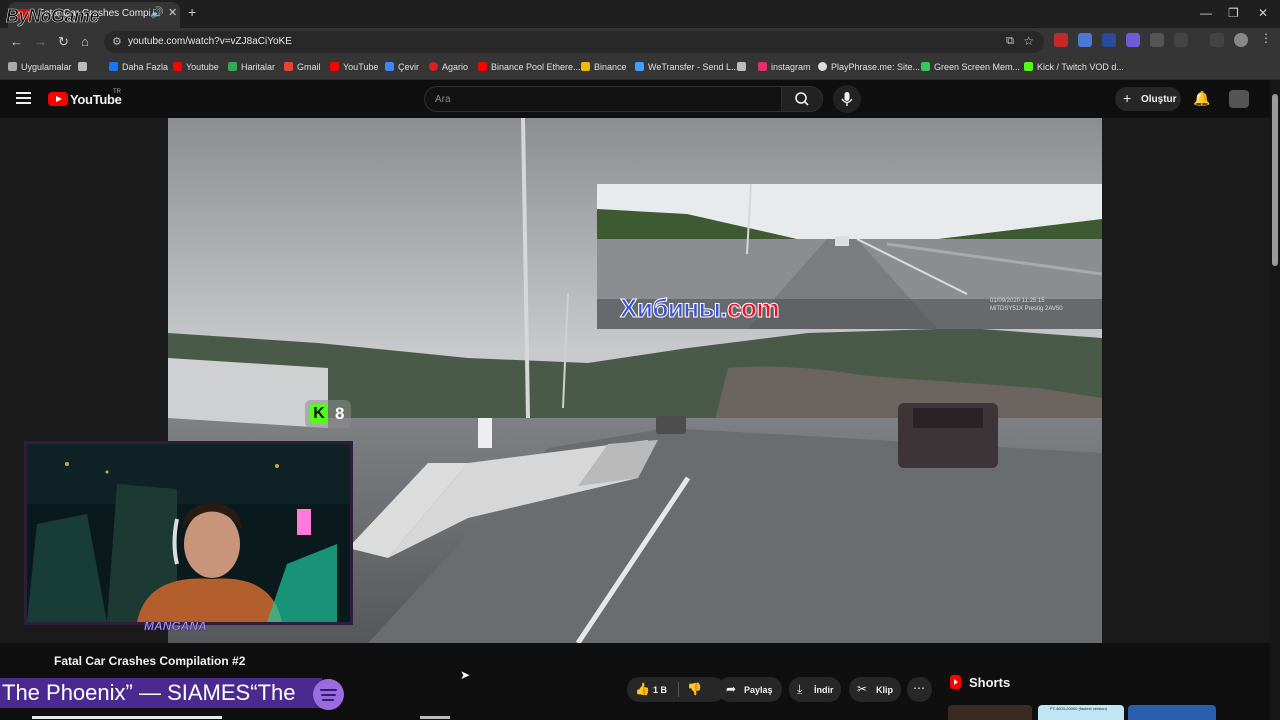 The height and width of the screenshot is (720, 1280). Describe the element at coordinates (604, 67) in the screenshot. I see `bookmark-item: Binance` at that location.